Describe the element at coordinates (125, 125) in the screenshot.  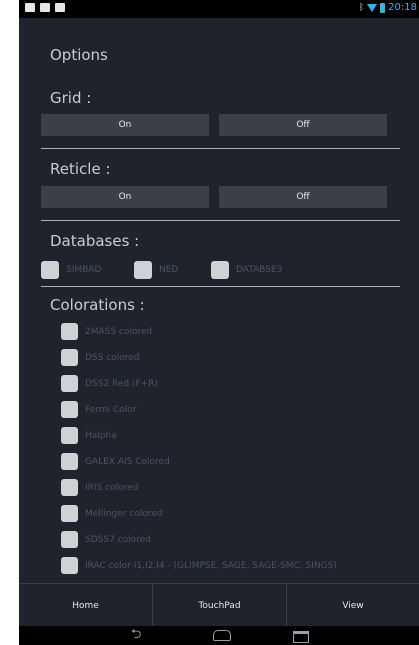
I see `grid-on-button: On` at that location.